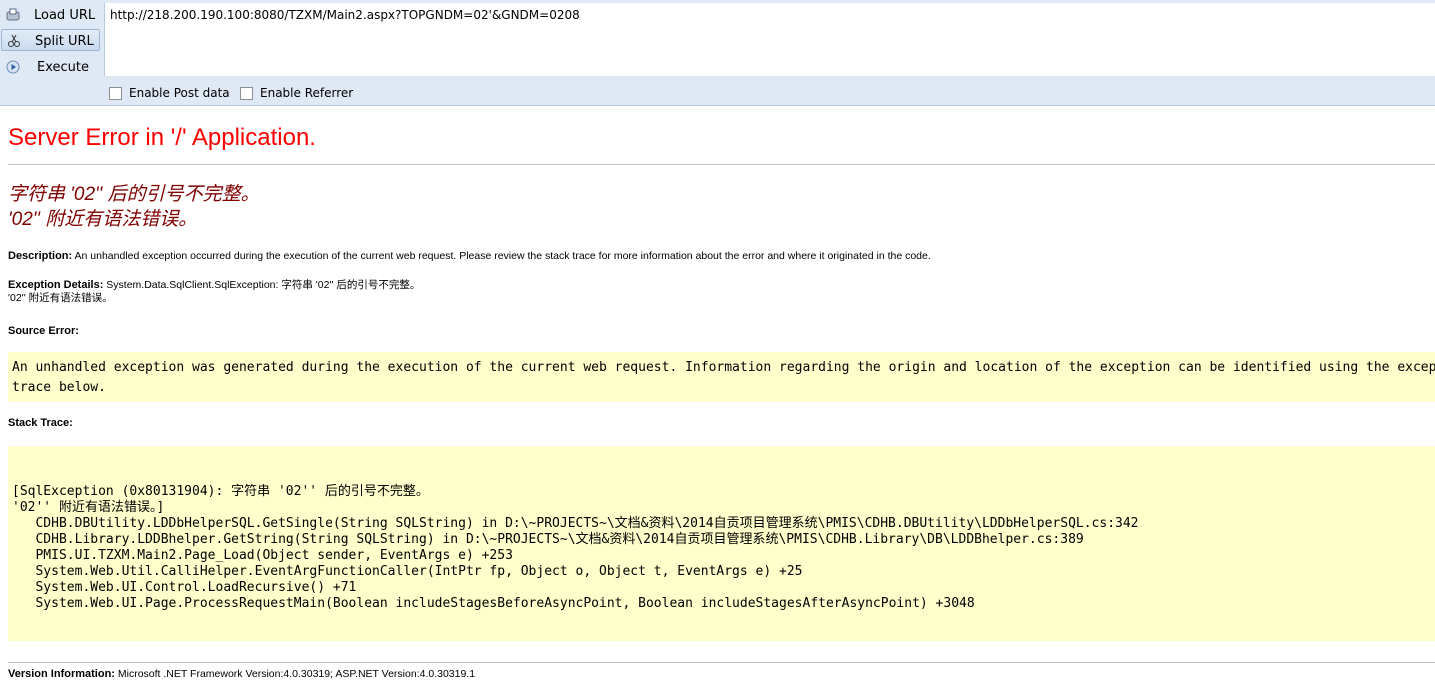 Image resolution: width=1435 pixels, height=681 pixels. I want to click on source-error-label: Source Error:, so click(43, 331).